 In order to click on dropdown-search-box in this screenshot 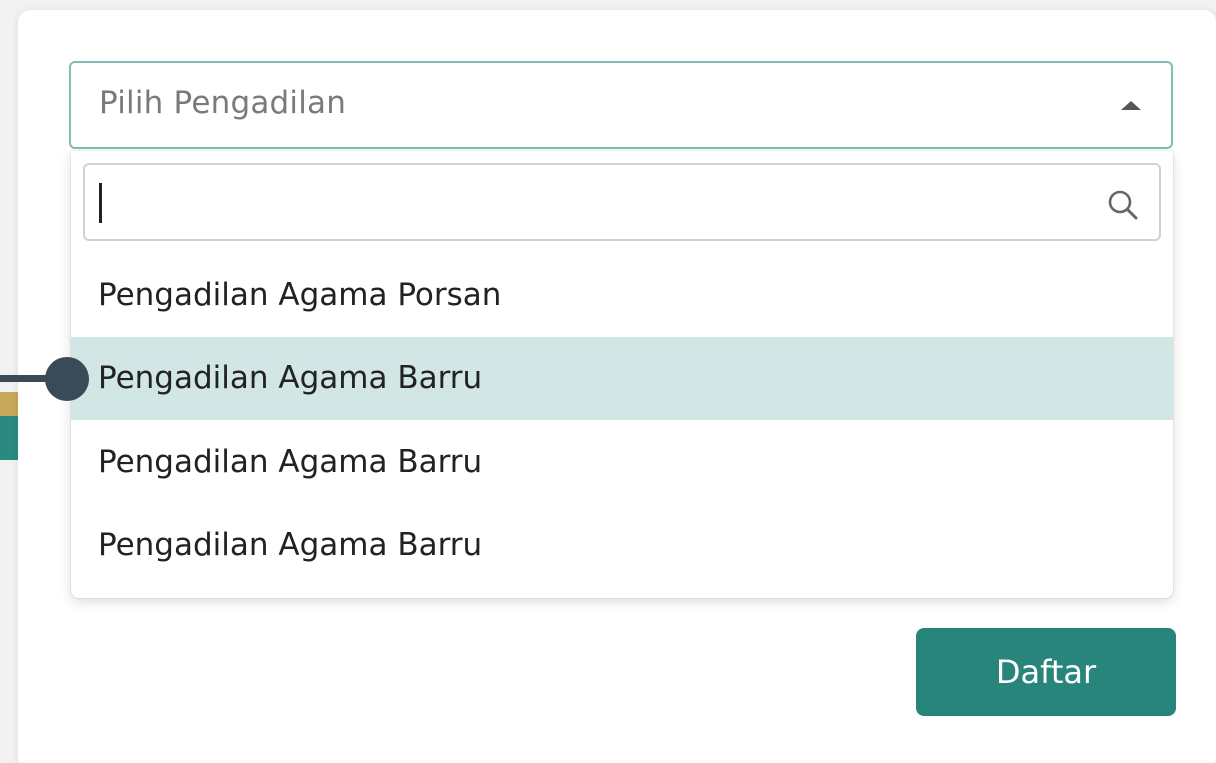, I will do `click(622, 202)`.